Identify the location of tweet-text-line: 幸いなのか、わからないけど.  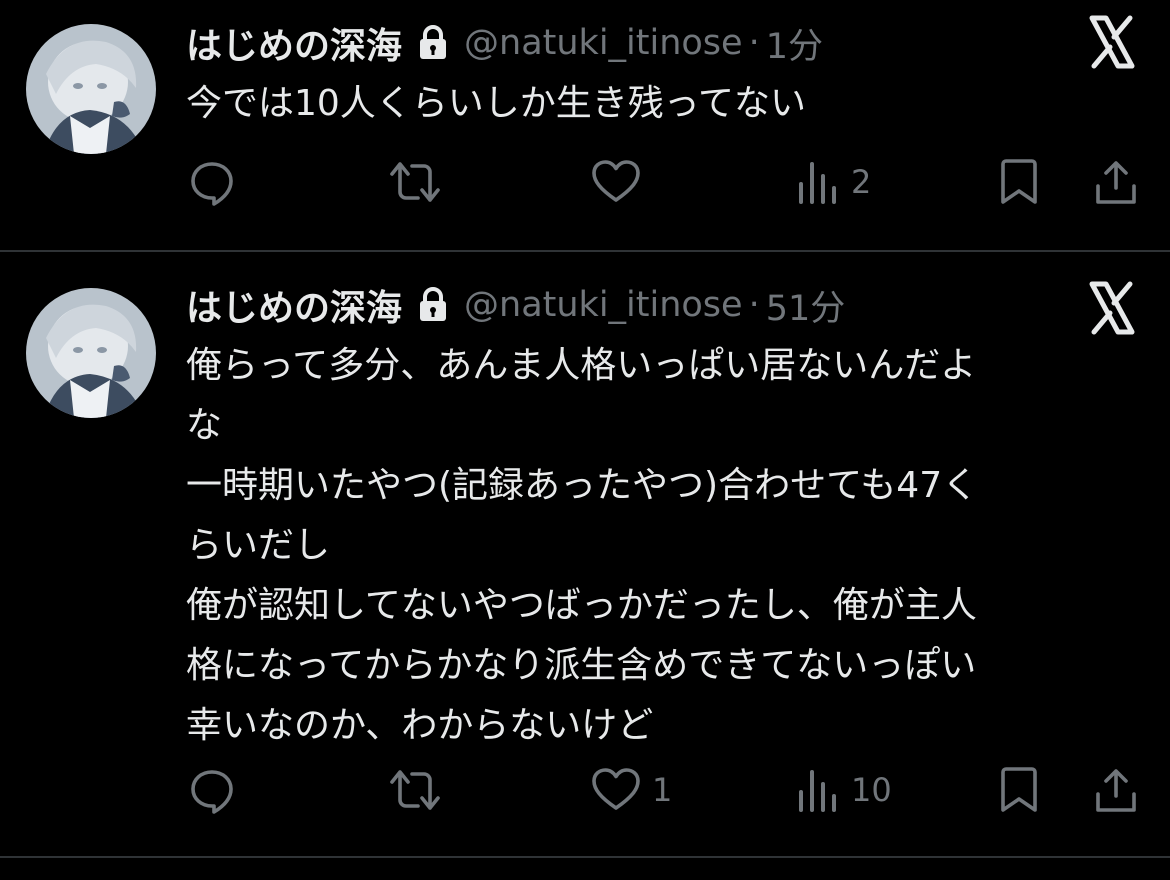
(420, 725).